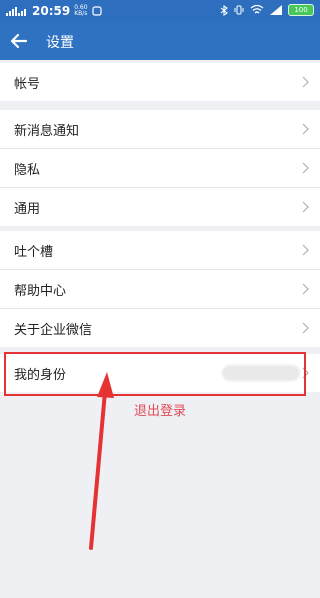 The image size is (320, 598). Describe the element at coordinates (101, 461) in the screenshot. I see `annotation-arrow-icon` at that location.